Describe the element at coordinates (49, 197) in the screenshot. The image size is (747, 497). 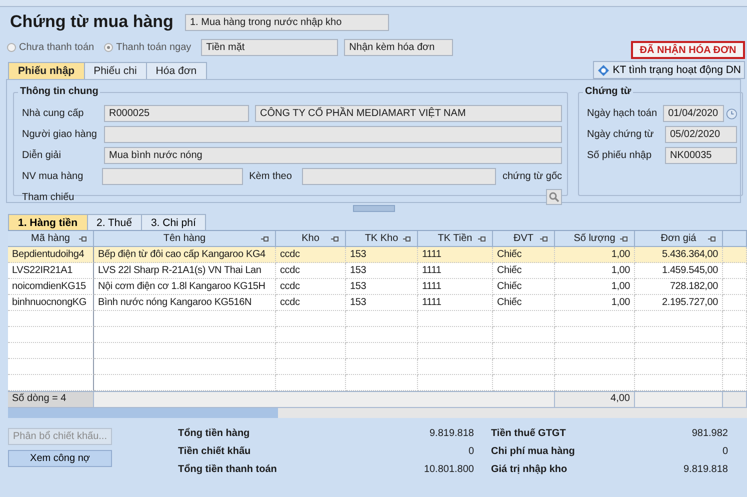
I see `field-label: Tham chiếu` at that location.